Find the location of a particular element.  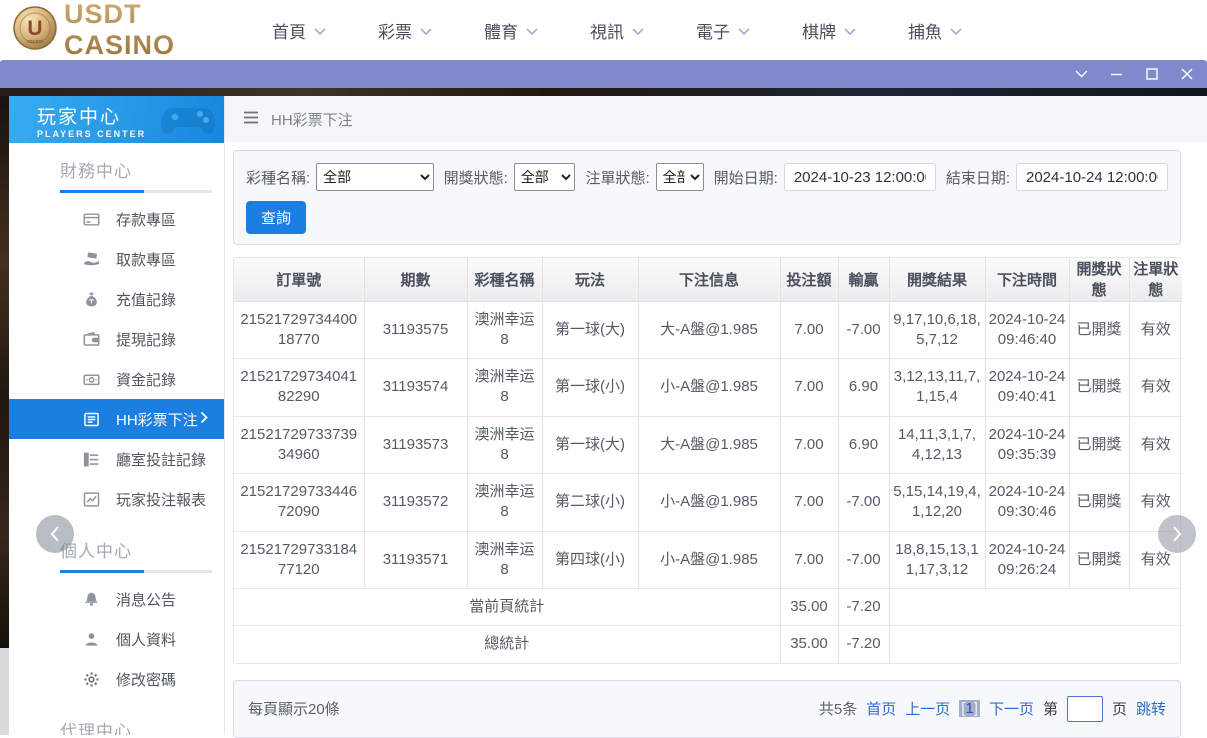

column-header: 下注時間 is located at coordinates (1027, 280).